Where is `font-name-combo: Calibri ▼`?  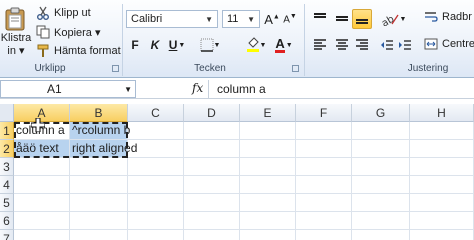 font-name-combo: Calibri ▼ is located at coordinates (172, 19).